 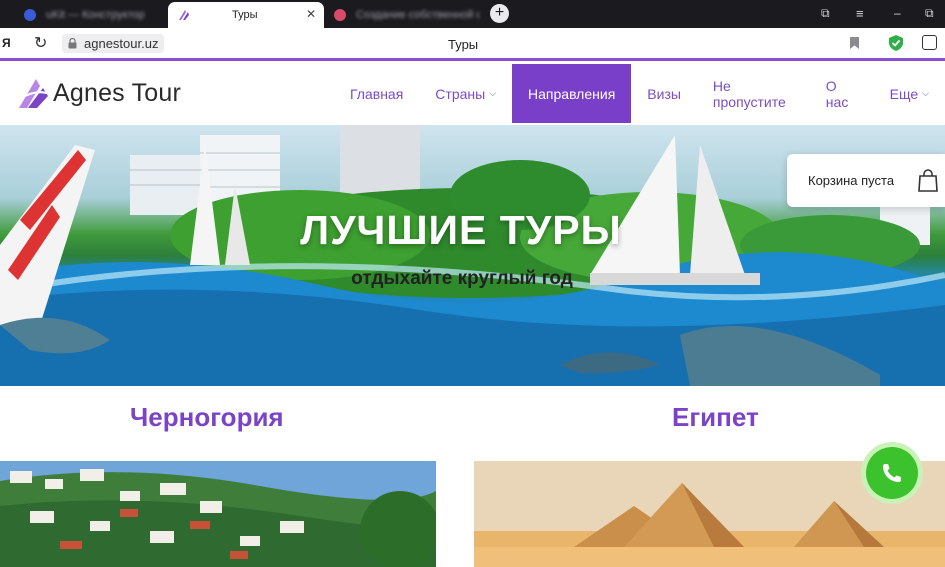 I want to click on reload-icon: ↻, so click(x=40, y=43).